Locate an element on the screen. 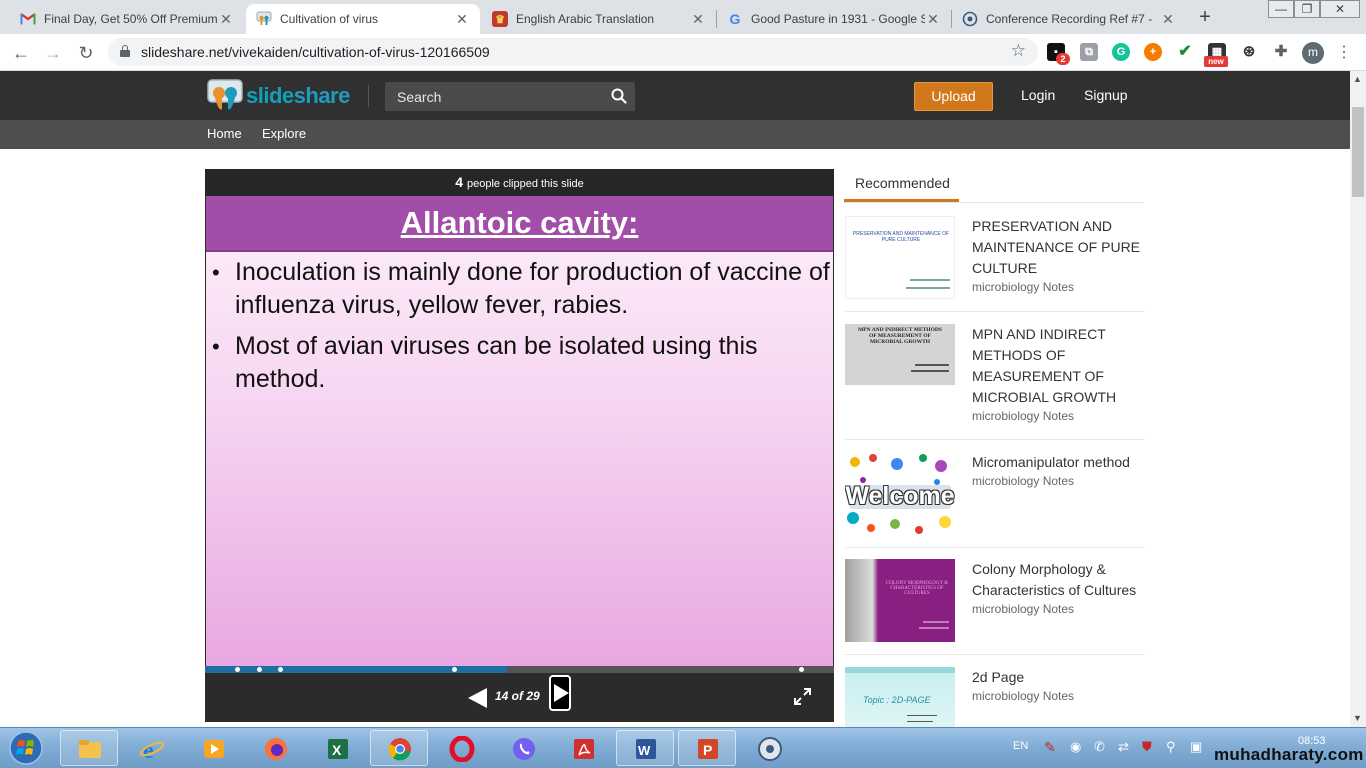  next-slide-button is located at coordinates (560, 693).